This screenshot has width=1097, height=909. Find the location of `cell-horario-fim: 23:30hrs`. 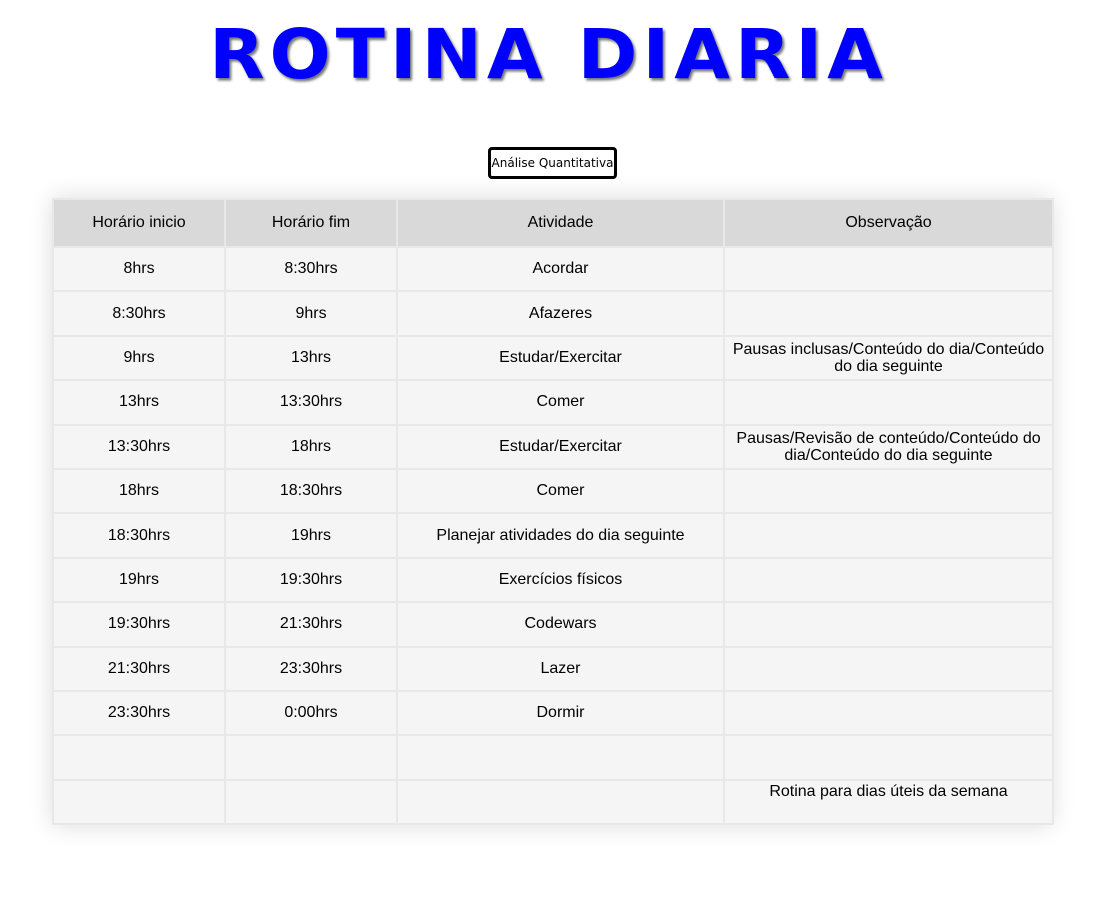

cell-horario-fim: 23:30hrs is located at coordinates (311, 668).